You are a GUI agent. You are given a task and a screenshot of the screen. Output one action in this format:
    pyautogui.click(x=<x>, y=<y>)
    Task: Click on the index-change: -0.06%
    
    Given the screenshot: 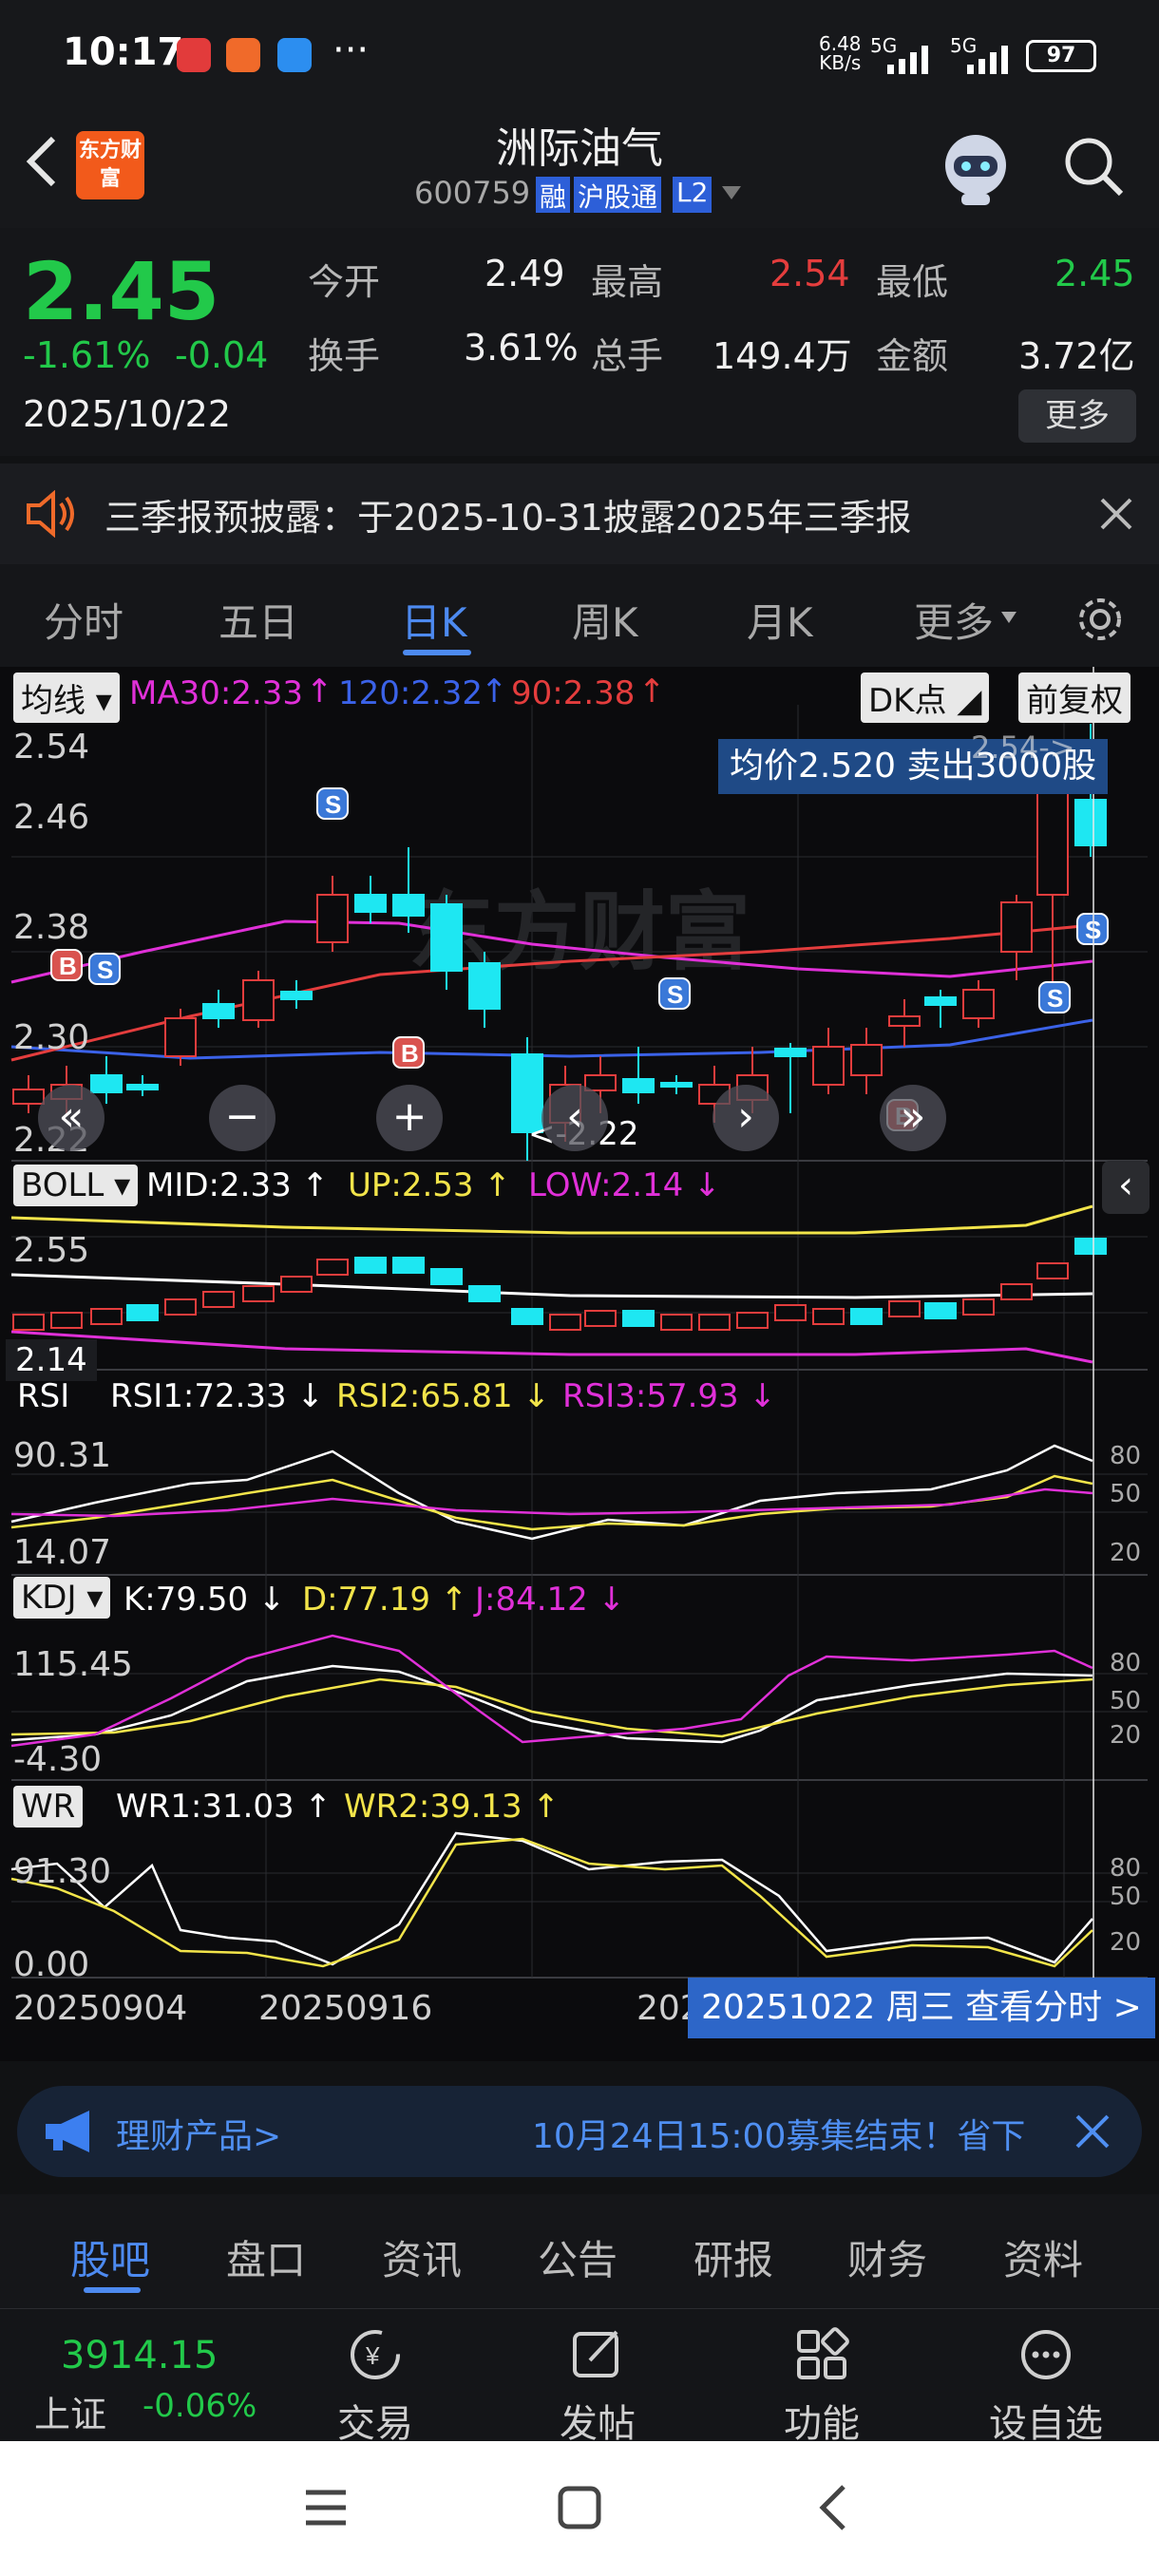 What is the action you would take?
    pyautogui.click(x=199, y=2406)
    